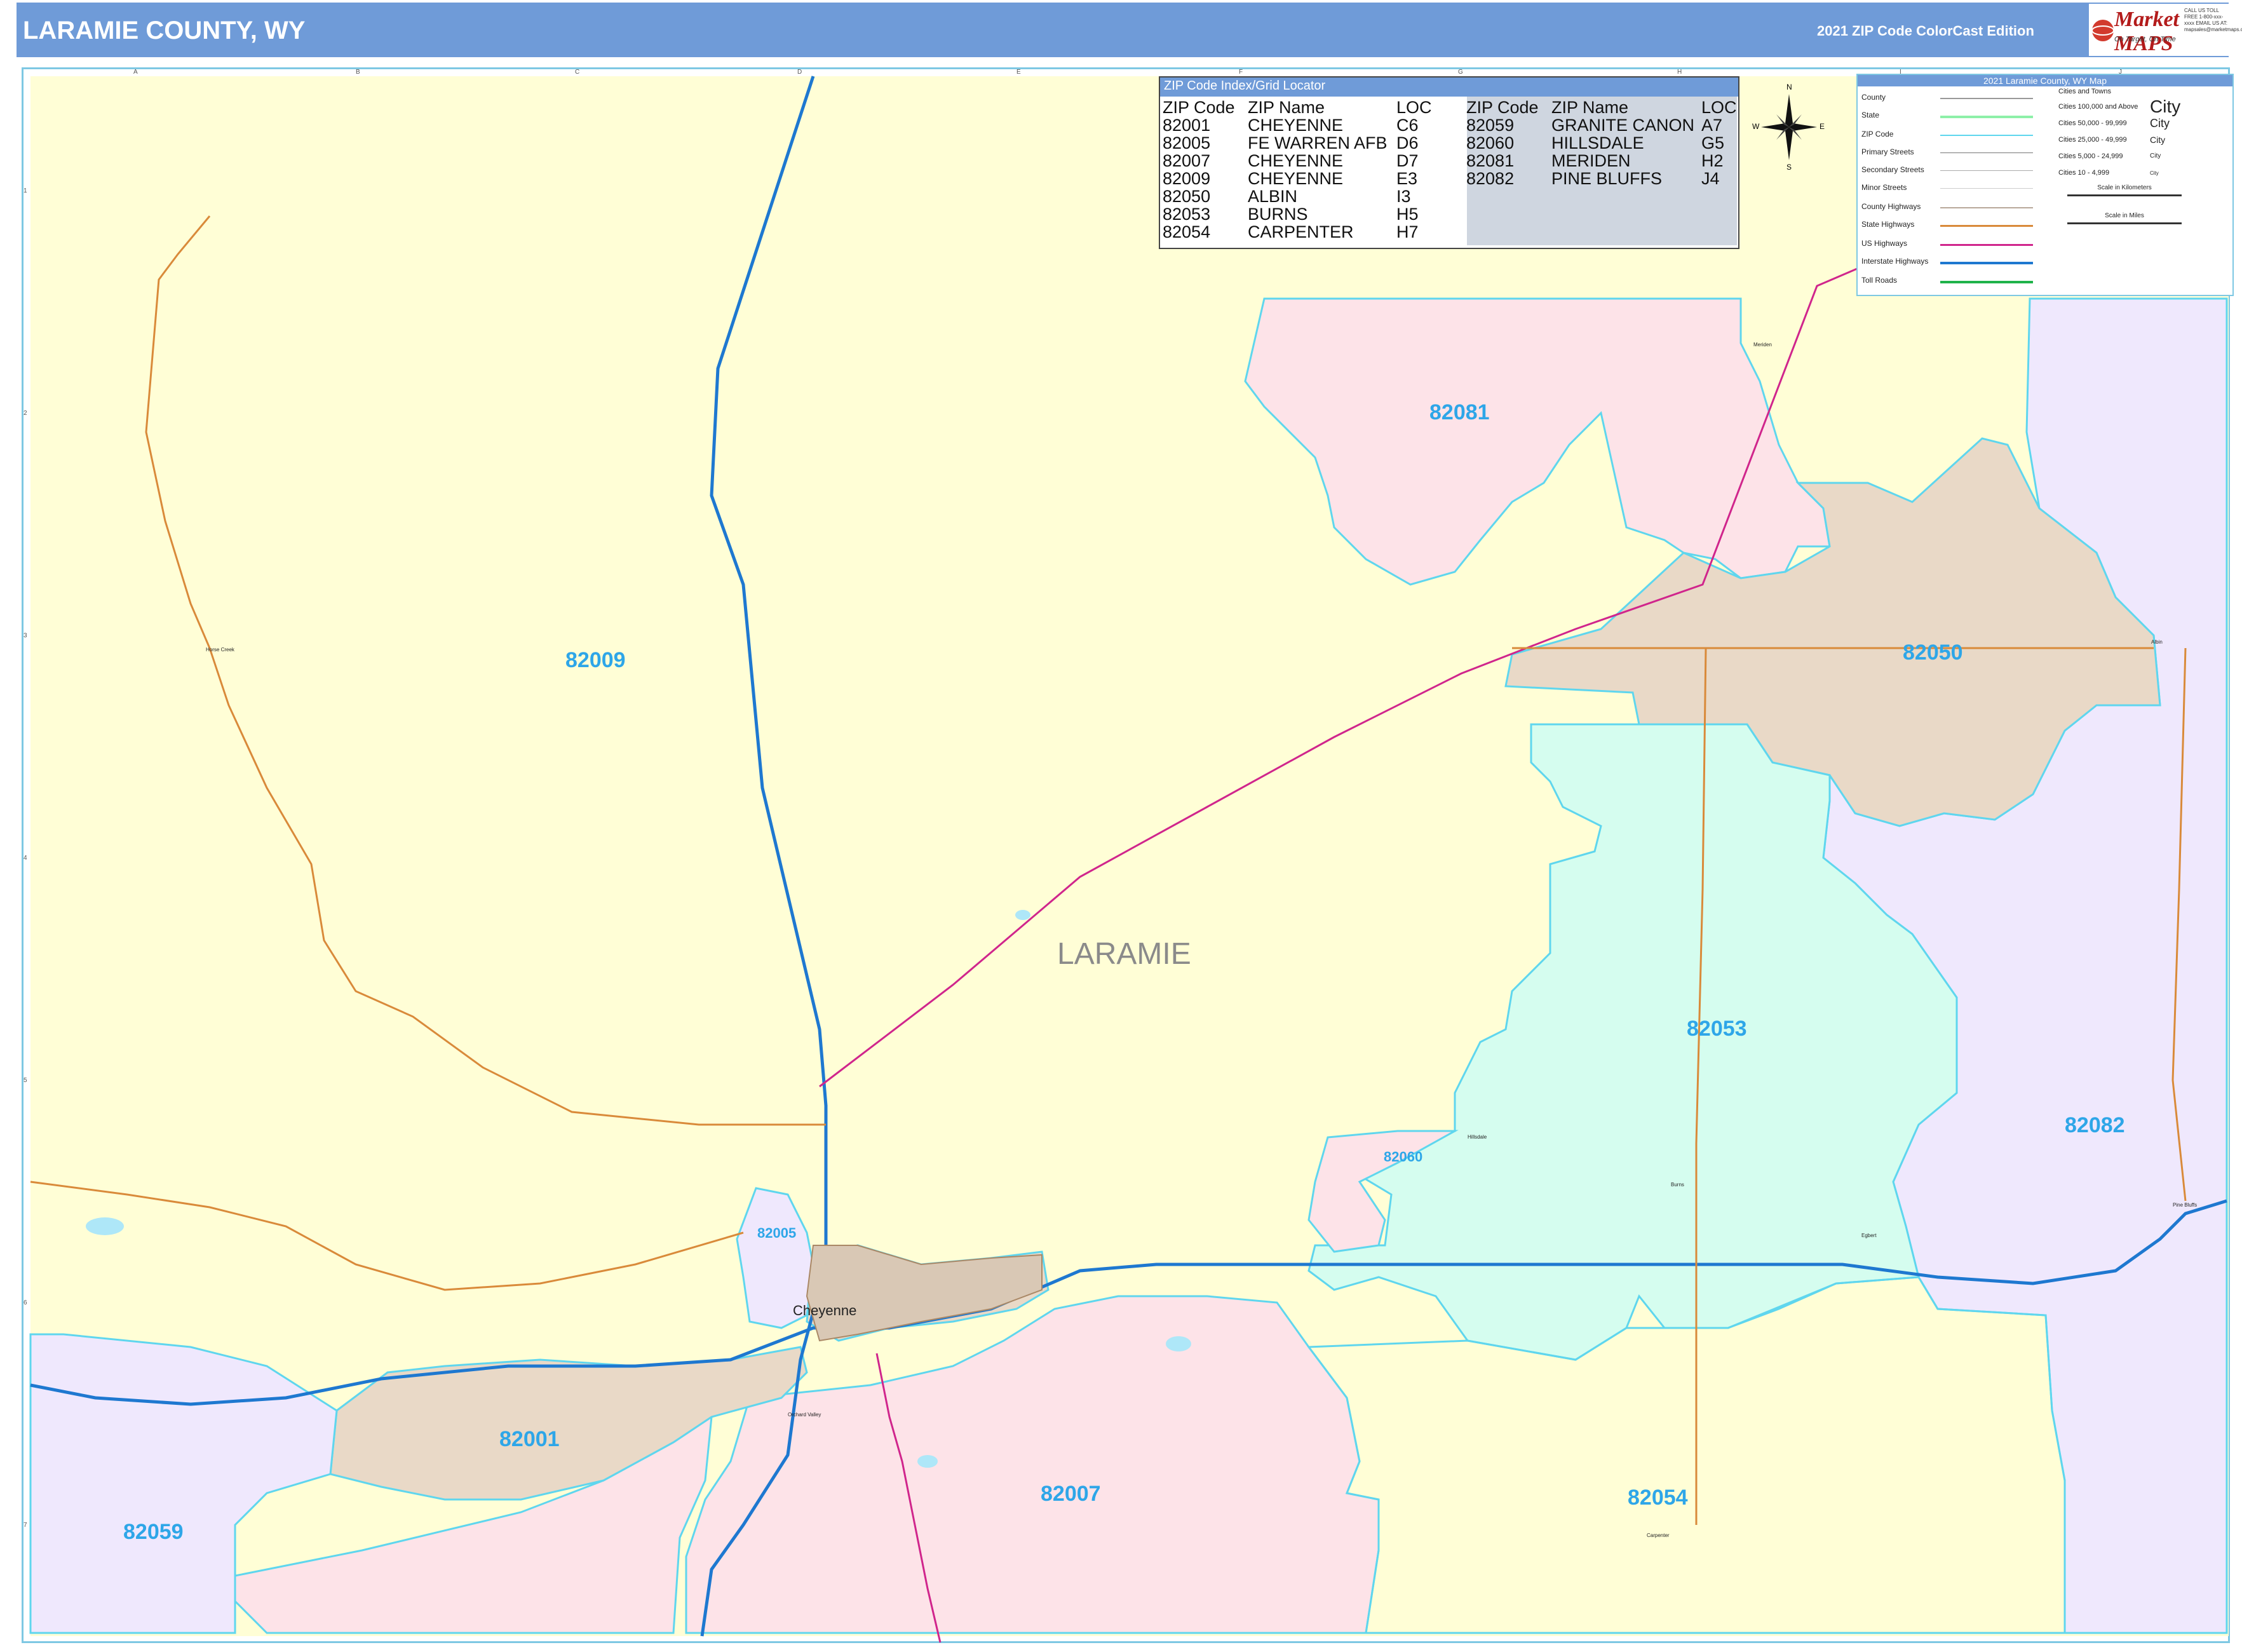 This screenshot has width=2242, height=1652. Describe the element at coordinates (25, 191) in the screenshot. I see `grid-row-1: 1` at that location.